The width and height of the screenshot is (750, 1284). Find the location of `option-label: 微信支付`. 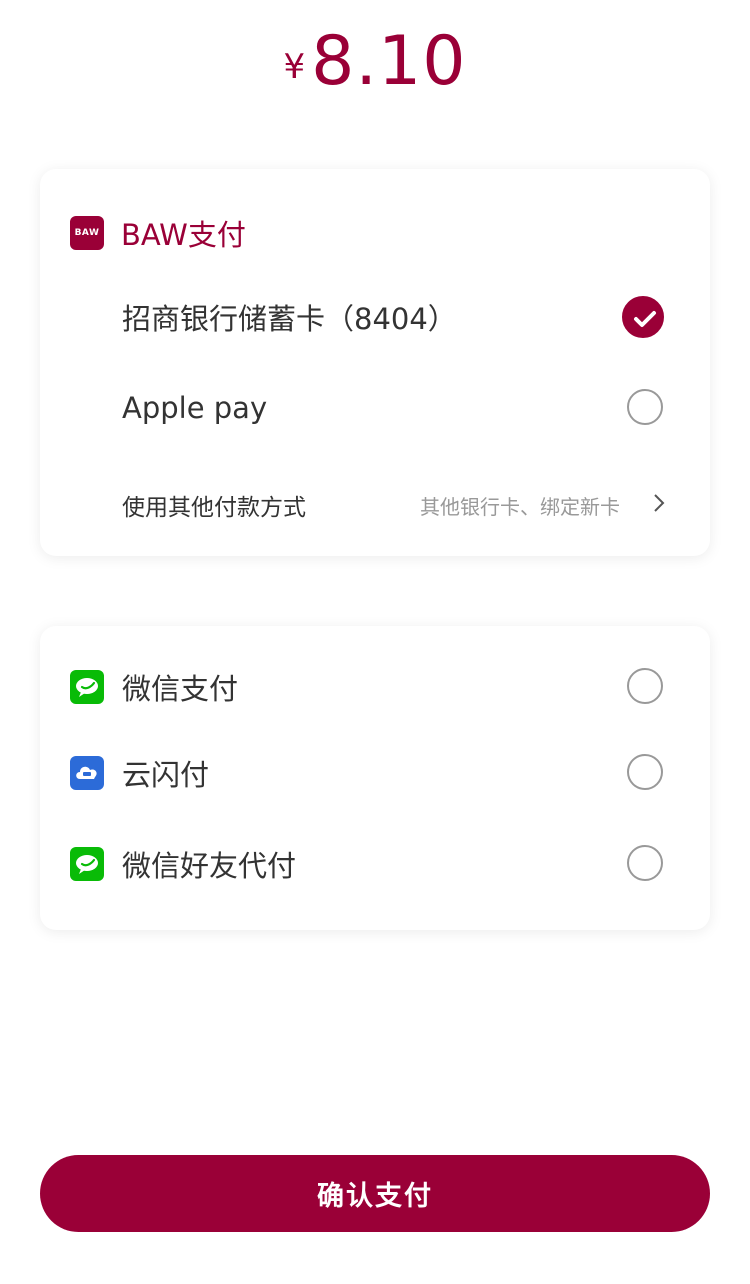

option-label: 微信支付 is located at coordinates (180, 689).